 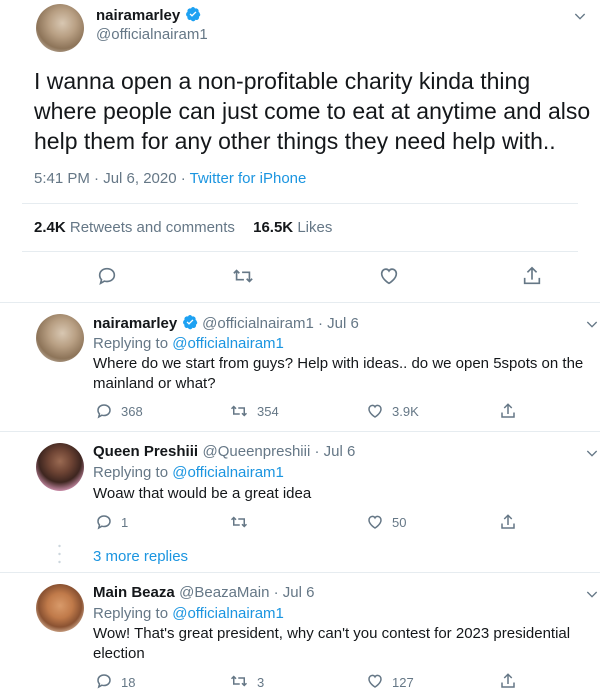 I want to click on reply-header: Queen Preshiii @Queenpreshiii · Jul 6, so click(x=224, y=452).